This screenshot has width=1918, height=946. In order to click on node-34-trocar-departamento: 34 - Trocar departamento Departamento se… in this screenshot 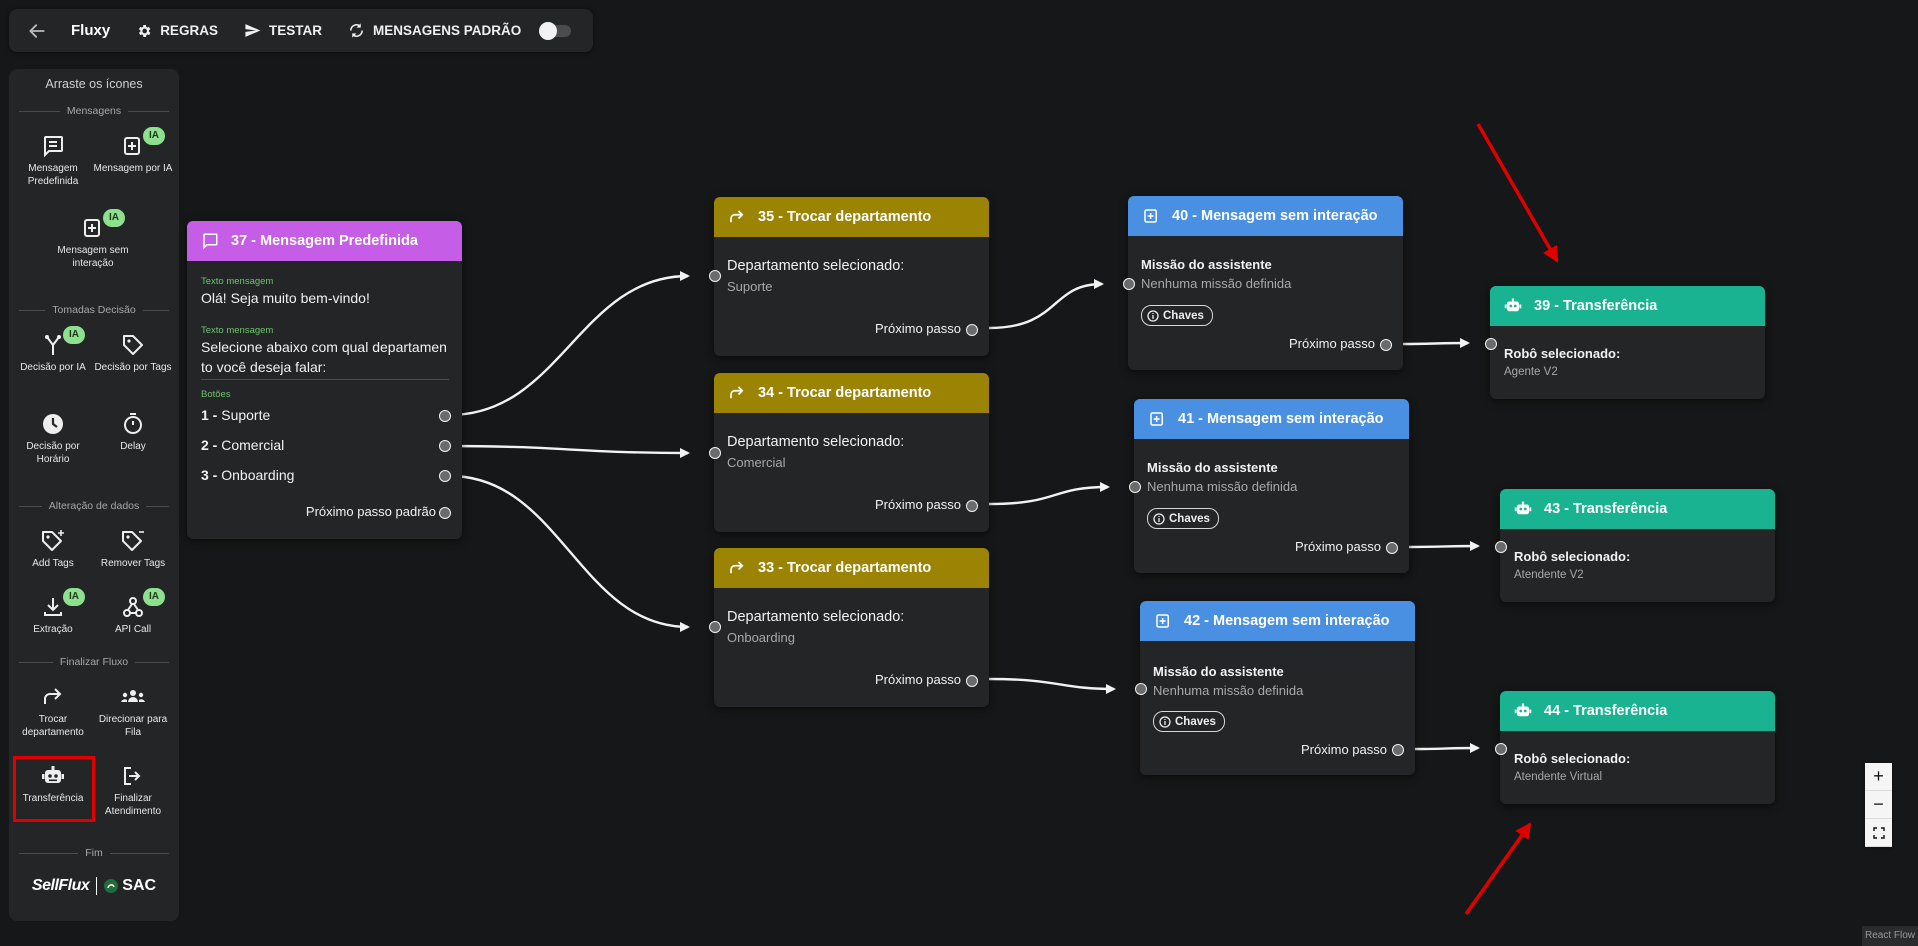, I will do `click(849, 452)`.